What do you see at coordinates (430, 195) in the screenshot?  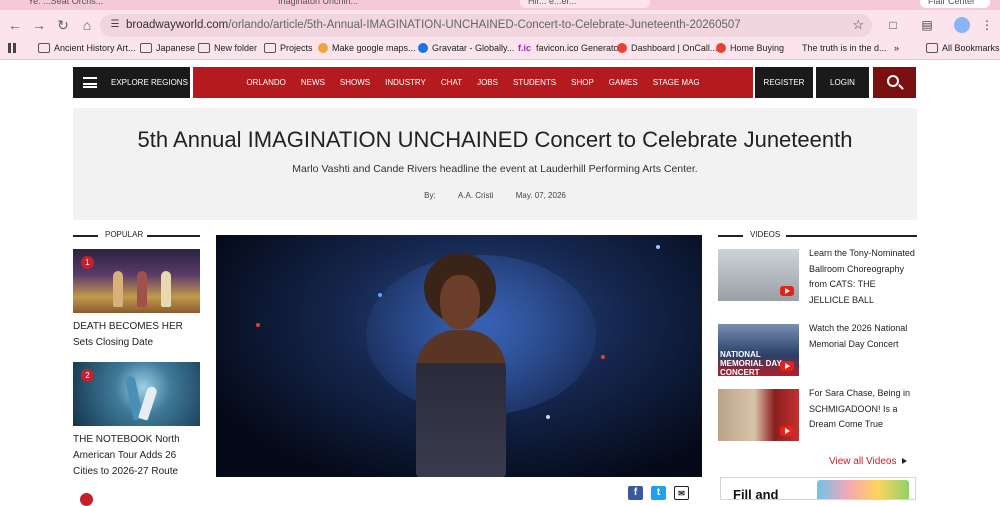 I see `byline-label: By:` at bounding box center [430, 195].